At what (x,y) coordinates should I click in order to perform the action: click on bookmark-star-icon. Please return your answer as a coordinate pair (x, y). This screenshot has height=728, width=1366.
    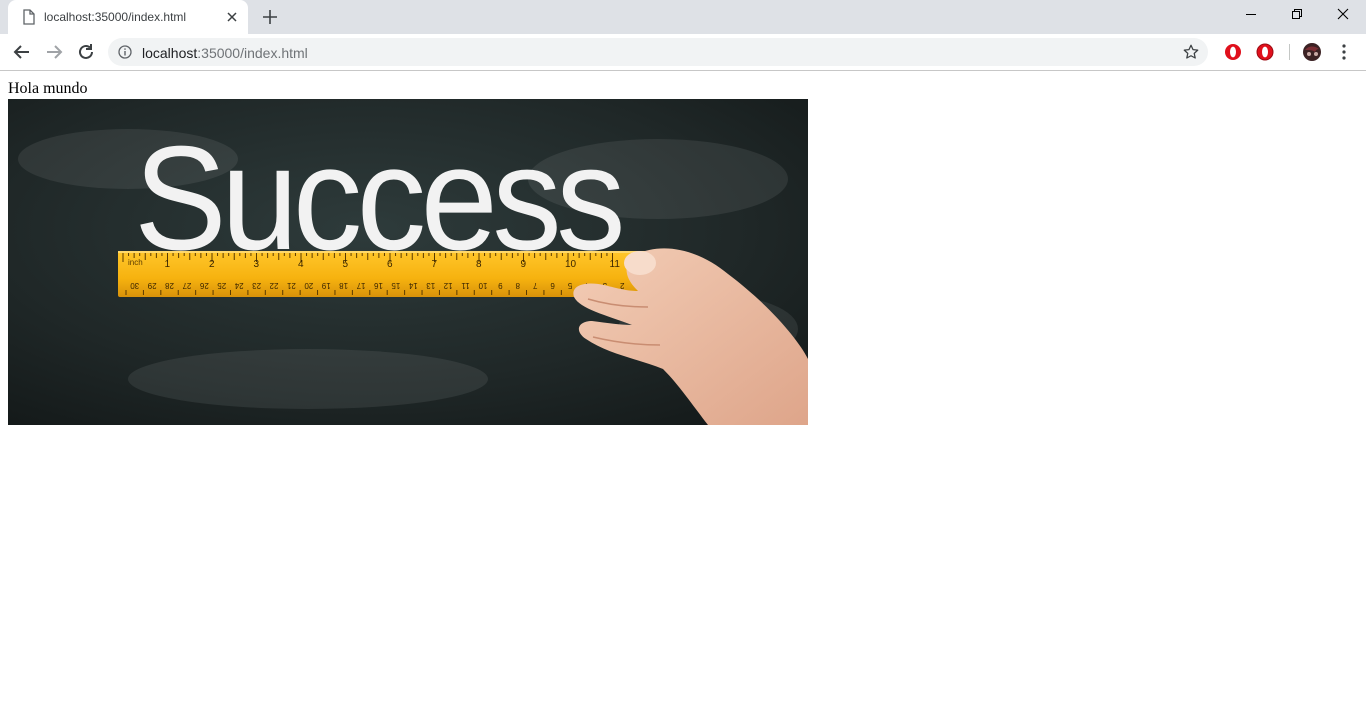
    Looking at the image, I should click on (1191, 52).